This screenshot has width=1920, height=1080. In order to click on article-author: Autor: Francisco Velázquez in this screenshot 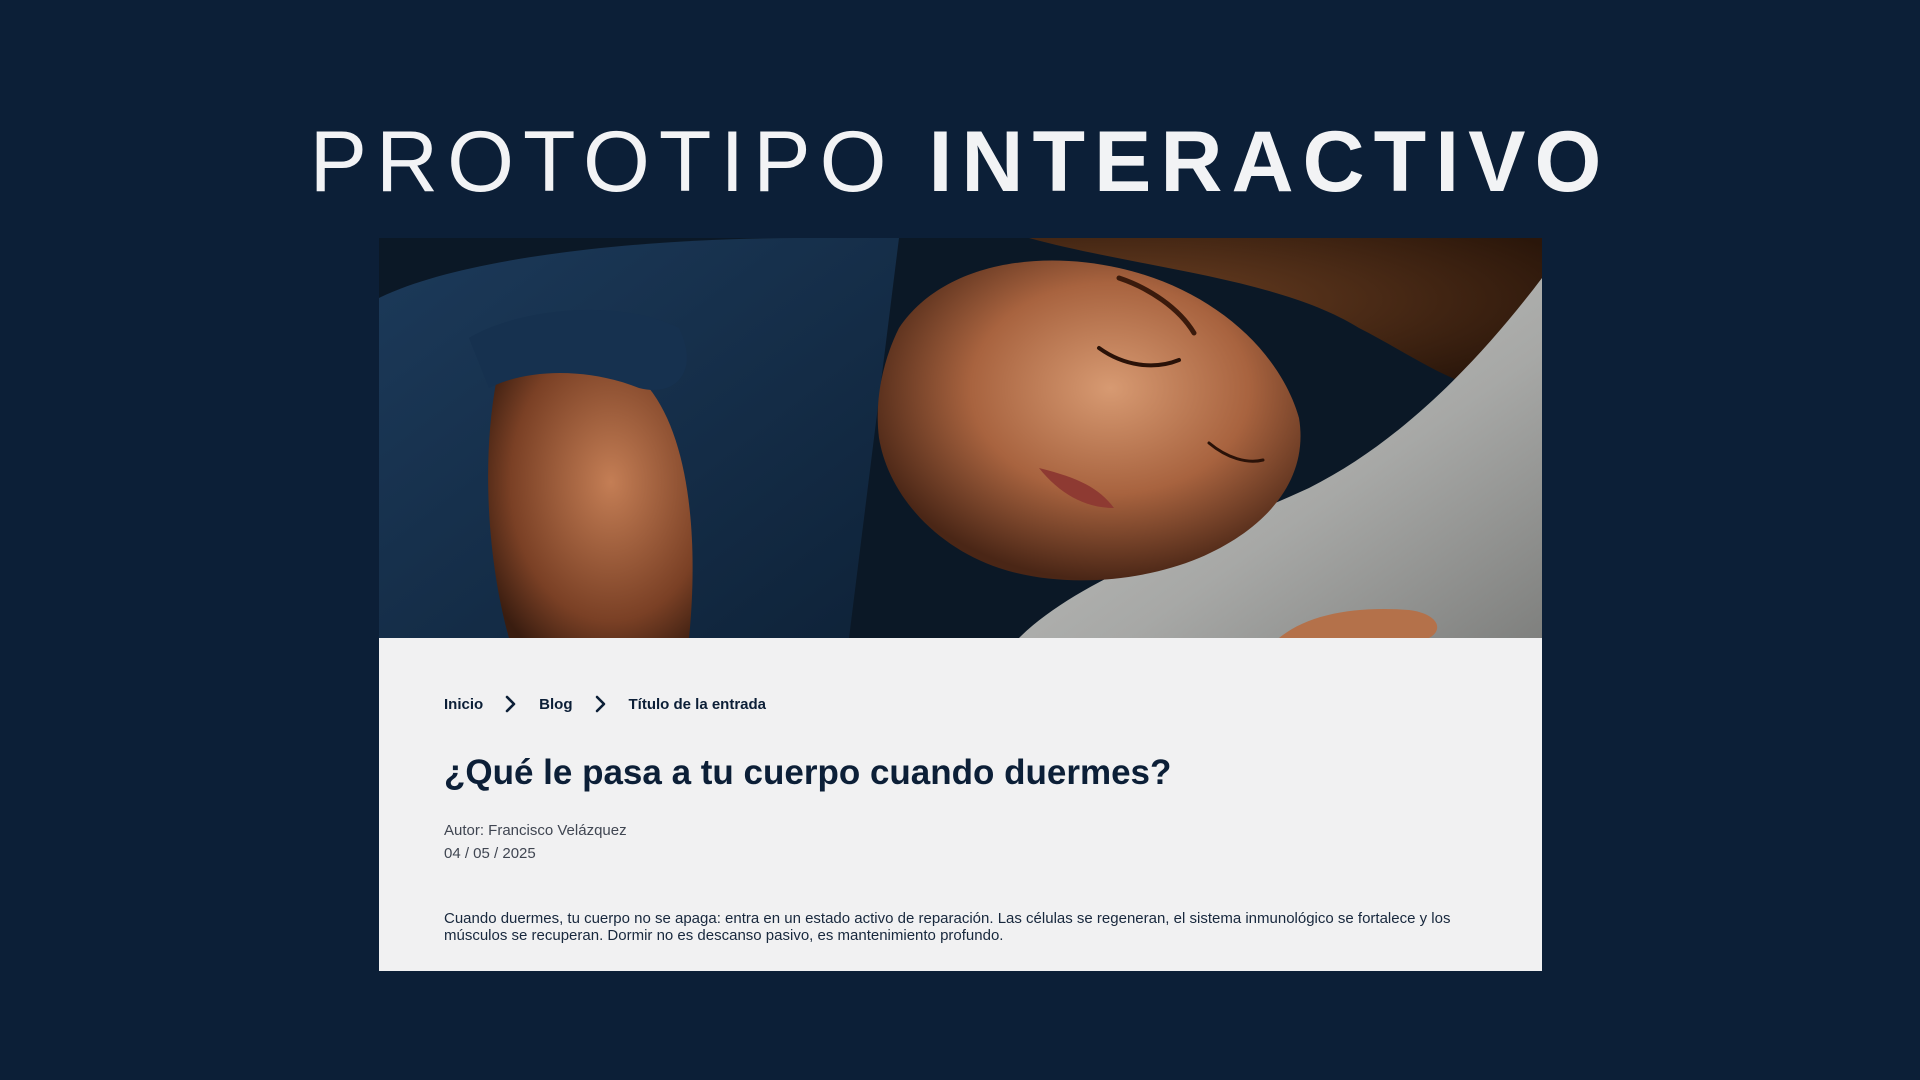, I will do `click(535, 830)`.